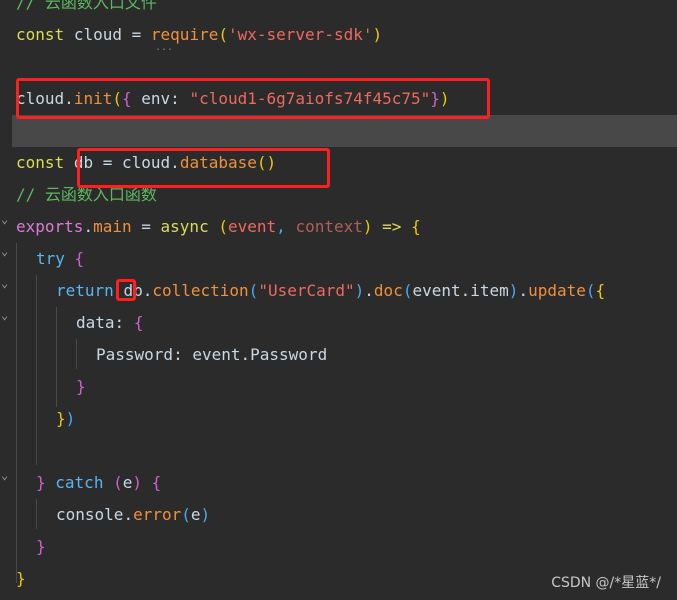 This screenshot has height=600, width=677. What do you see at coordinates (392, 226) in the screenshot?
I see `arrow-operator: =>` at bounding box center [392, 226].